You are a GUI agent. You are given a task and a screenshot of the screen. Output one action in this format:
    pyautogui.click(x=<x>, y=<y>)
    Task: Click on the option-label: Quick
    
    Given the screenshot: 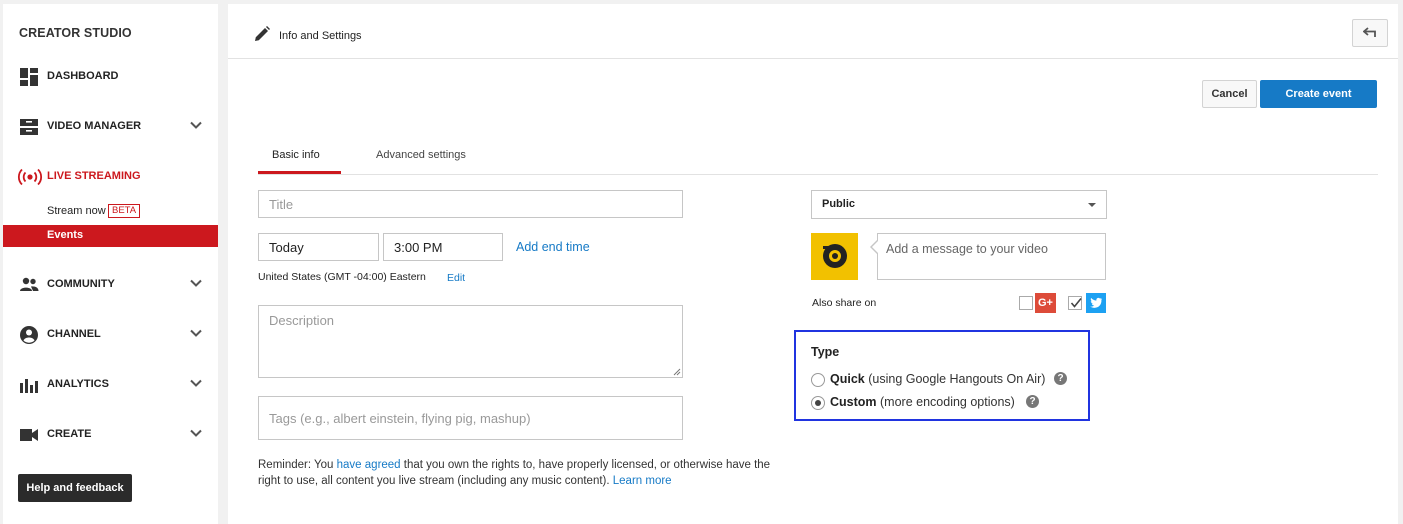 What is the action you would take?
    pyautogui.click(x=847, y=379)
    